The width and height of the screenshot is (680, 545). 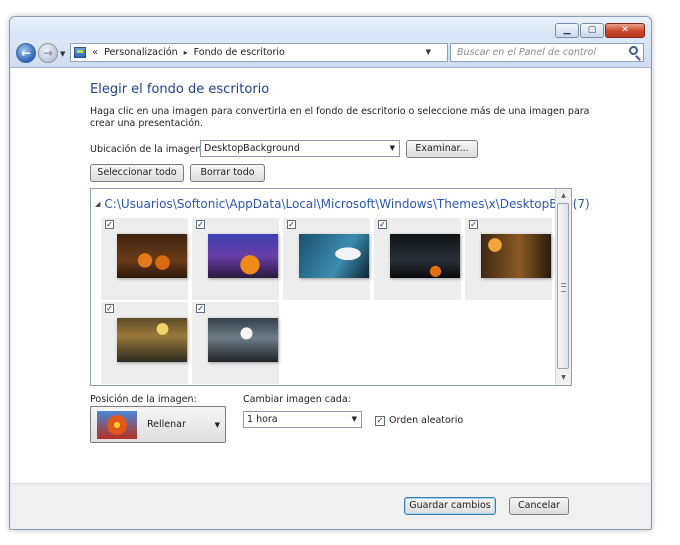 What do you see at coordinates (262, 419) in the screenshot?
I see `interval-value: 1 hora` at bounding box center [262, 419].